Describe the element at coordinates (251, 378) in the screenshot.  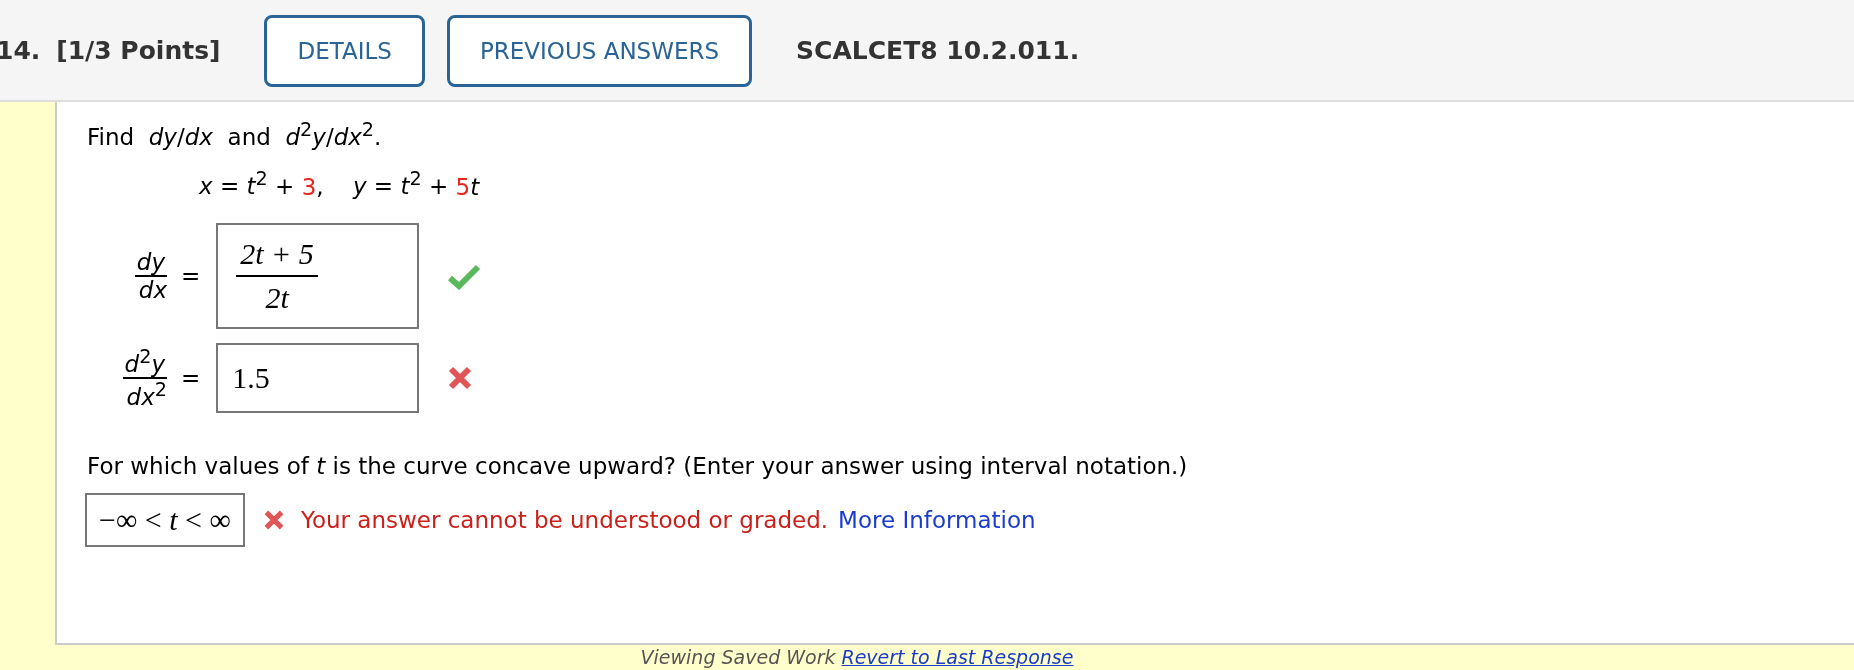
I see `answer-value: 1.5` at that location.